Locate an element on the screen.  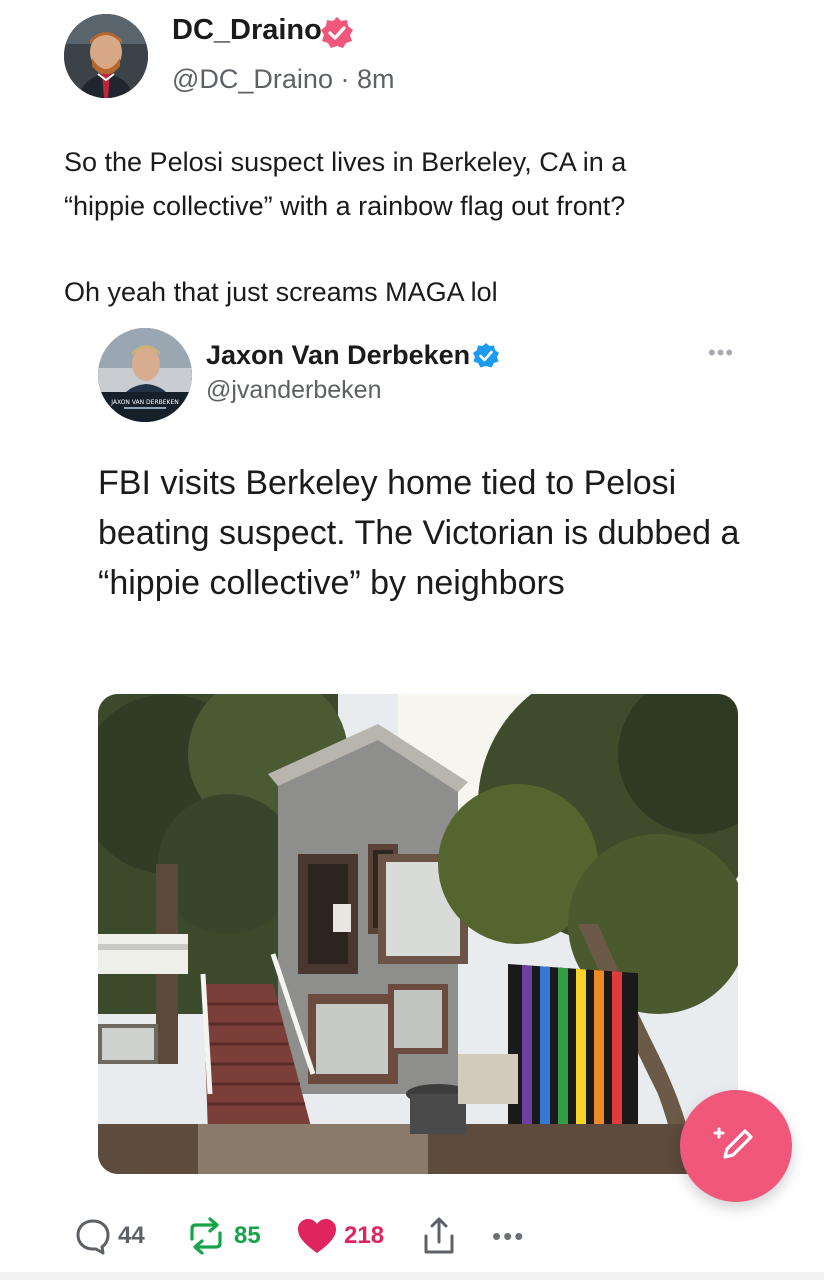
share-icon is located at coordinates (439, 1235).